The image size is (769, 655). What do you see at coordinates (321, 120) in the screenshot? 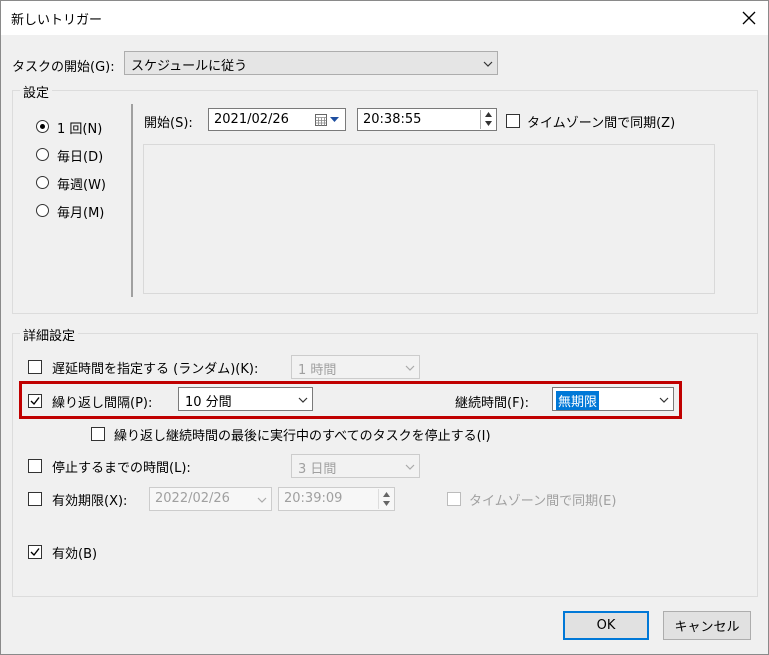
I see `calendar-icon` at bounding box center [321, 120].